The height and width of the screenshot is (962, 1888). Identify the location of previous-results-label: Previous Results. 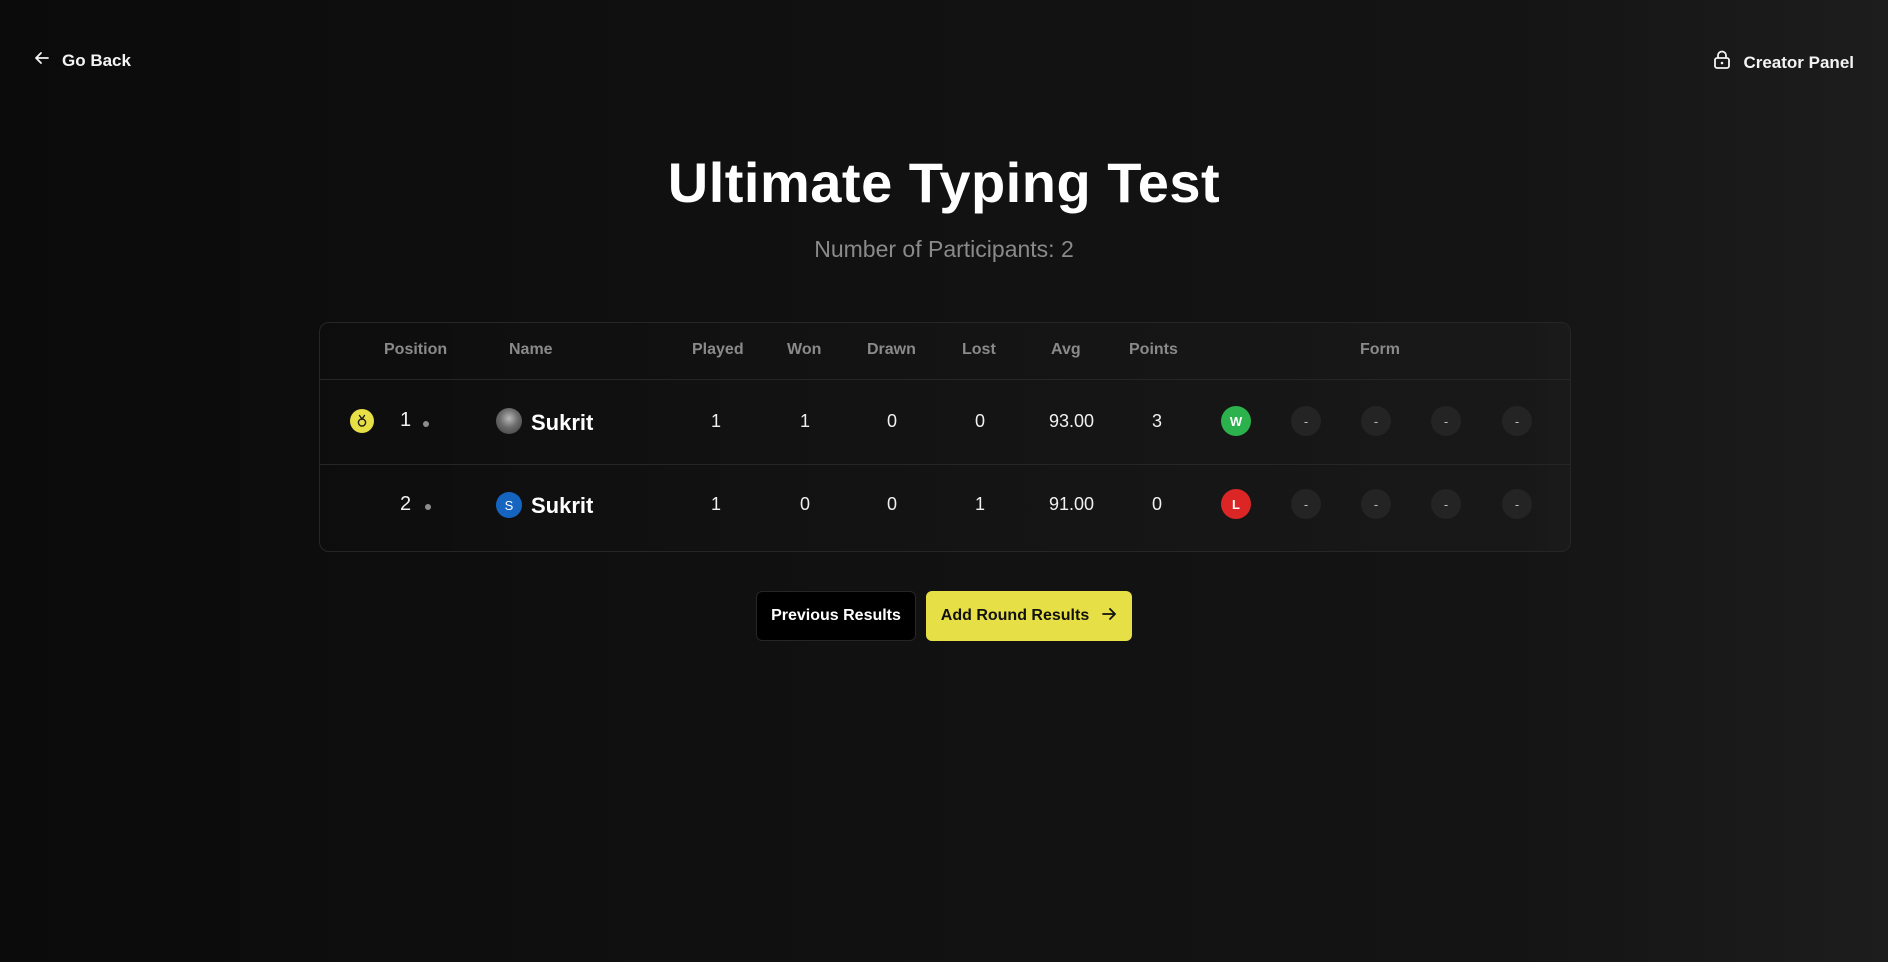
(836, 615).